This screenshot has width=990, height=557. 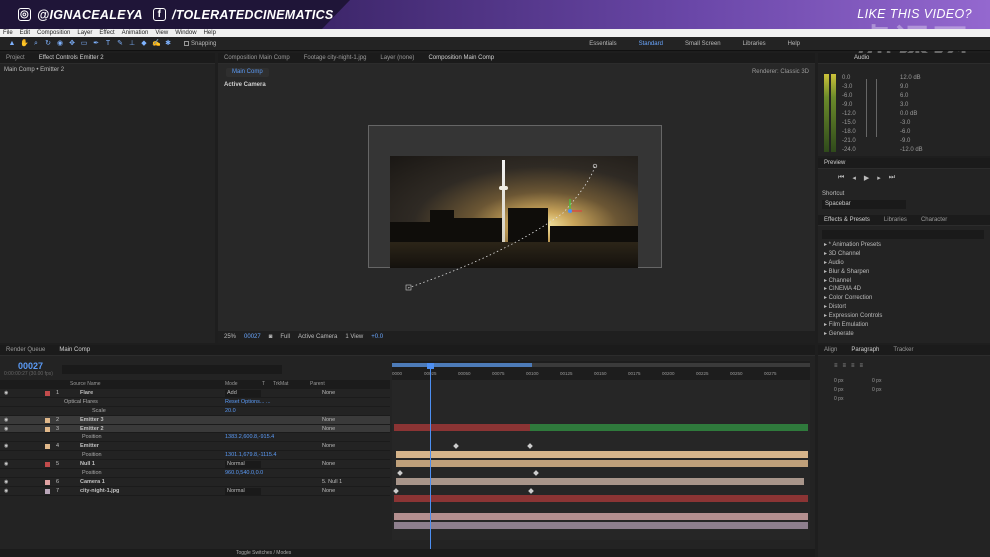 I want to click on parent-dropdown: 5. Null 1, so click(x=332, y=482).